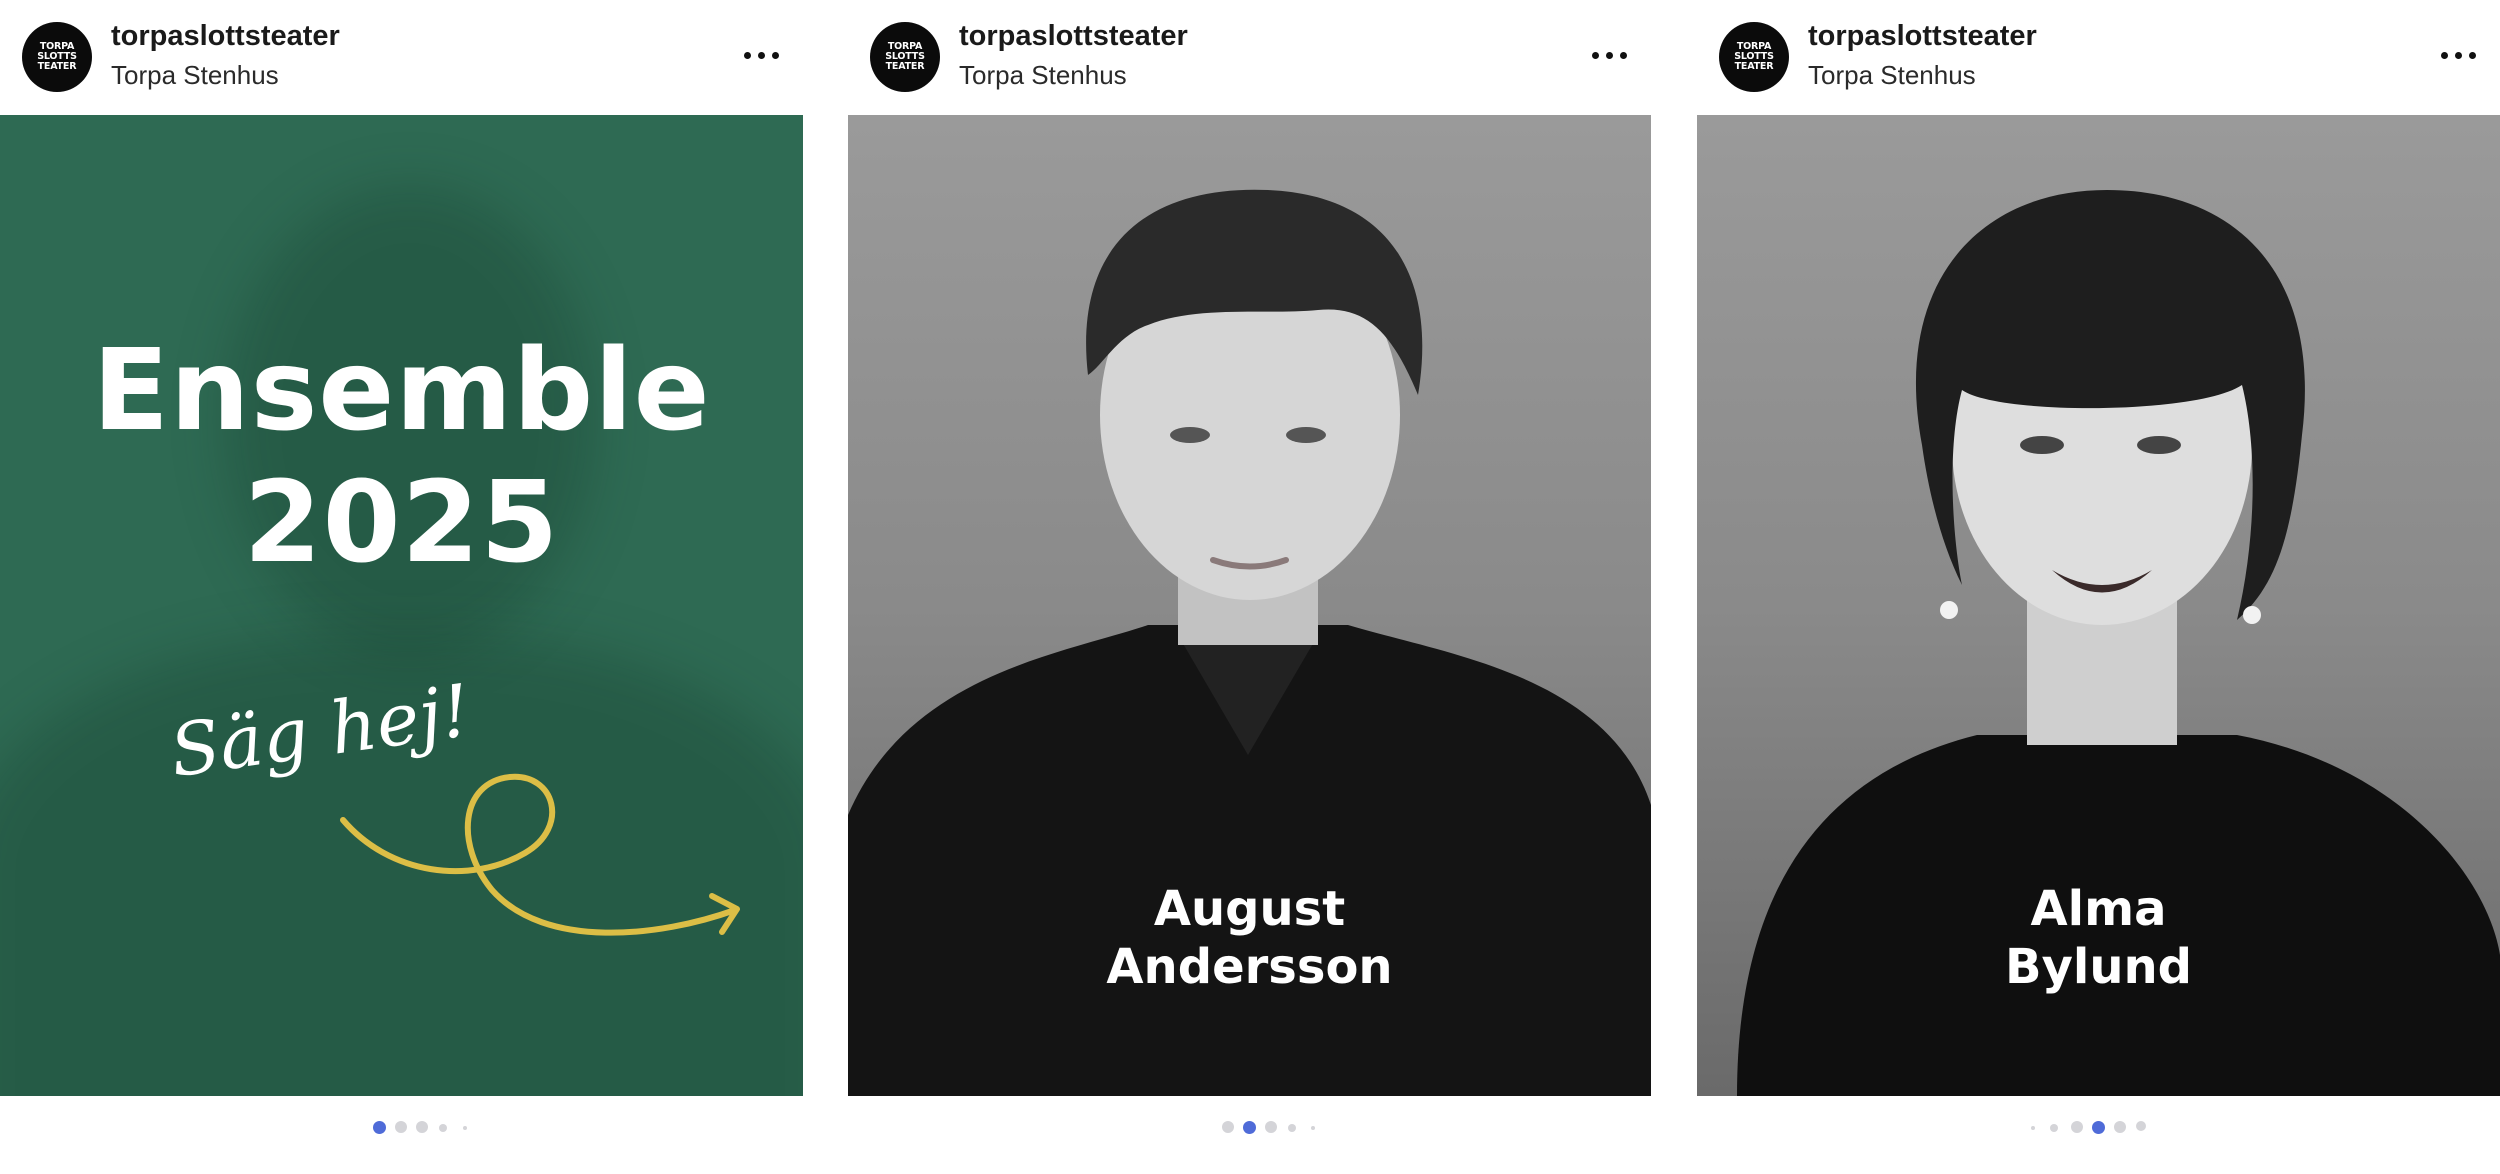 This screenshot has width=2500, height=1174. Describe the element at coordinates (1249, 938) in the screenshot. I see `person-name-caption: August Andersson` at that location.